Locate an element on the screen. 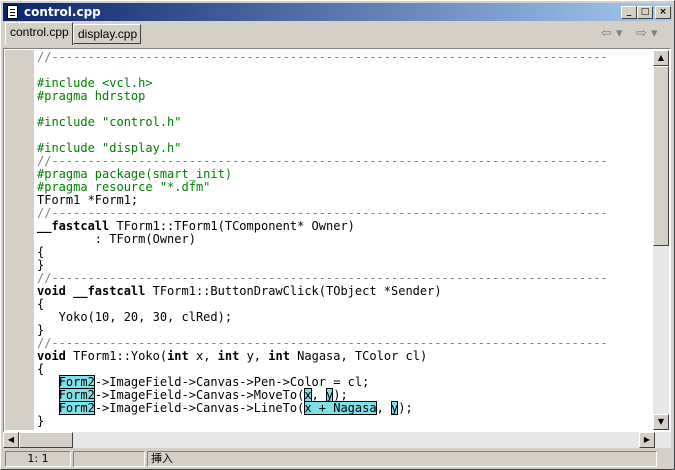 This screenshot has width=675, height=470. code-token: Nagasa, TColor cl) is located at coordinates (358, 356).